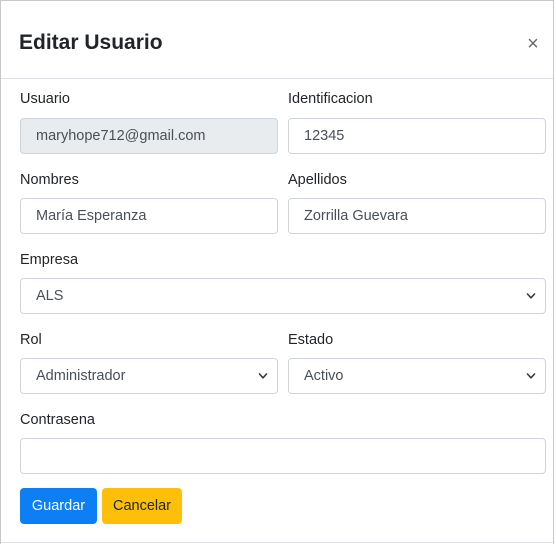 The image size is (556, 544). Describe the element at coordinates (277, 40) in the screenshot. I see `modal-header: Editar Usuario ×` at that location.